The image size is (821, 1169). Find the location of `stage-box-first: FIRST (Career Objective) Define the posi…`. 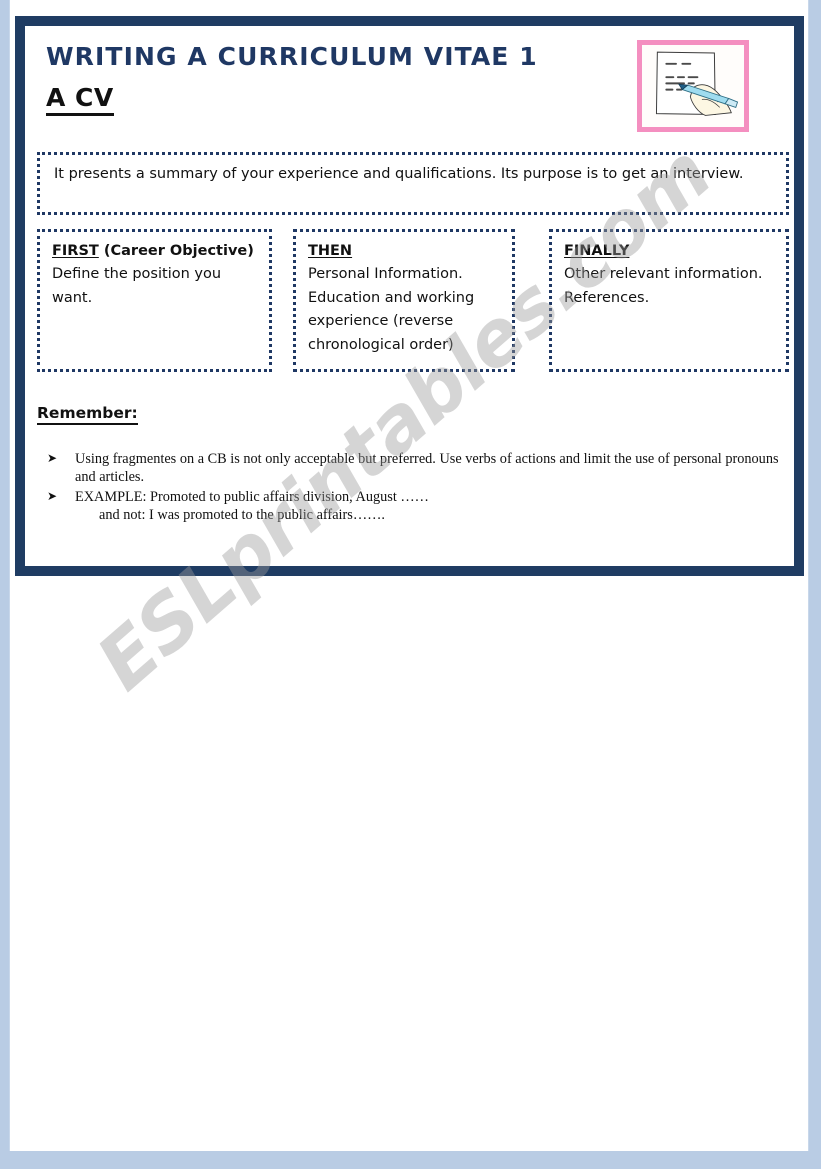

stage-box-first: FIRST (Career Objective) Define the posi… is located at coordinates (154, 300).